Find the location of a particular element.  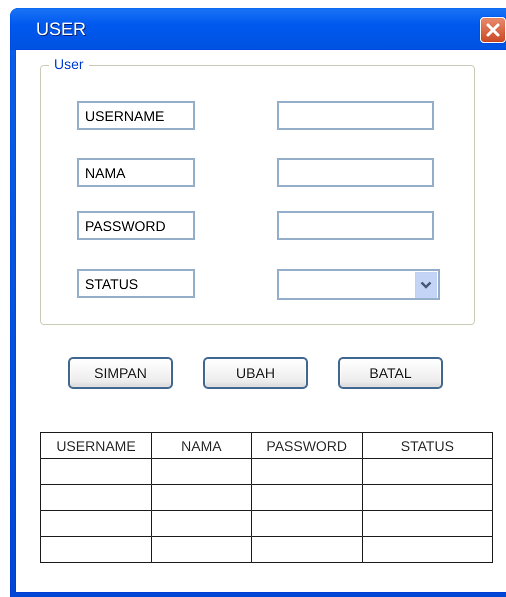

action-button: SIMPAN is located at coordinates (120, 373).